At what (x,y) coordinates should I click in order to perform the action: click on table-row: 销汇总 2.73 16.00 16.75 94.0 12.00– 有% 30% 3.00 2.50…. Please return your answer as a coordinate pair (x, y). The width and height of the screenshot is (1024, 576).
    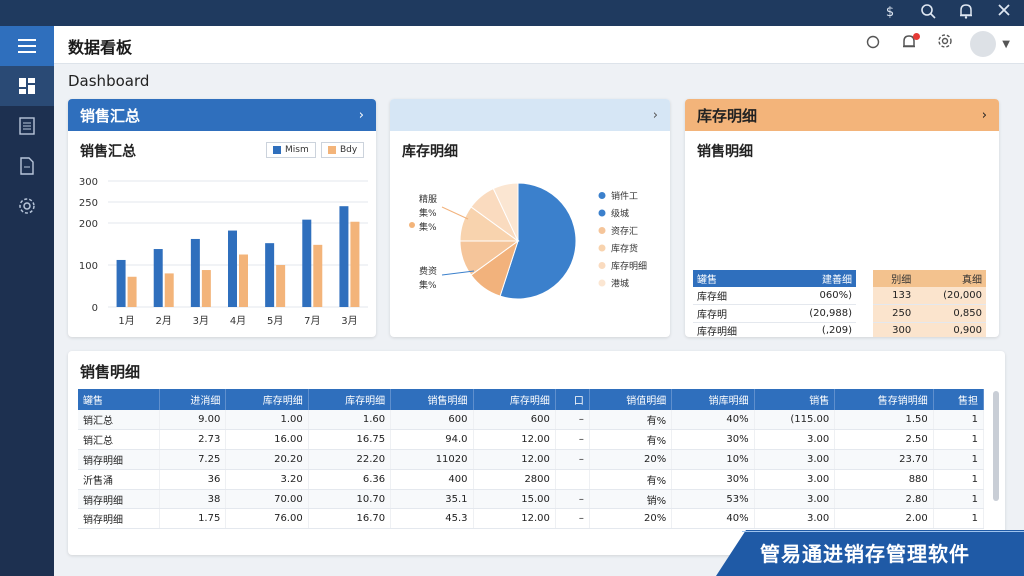
    Looking at the image, I should click on (531, 440).